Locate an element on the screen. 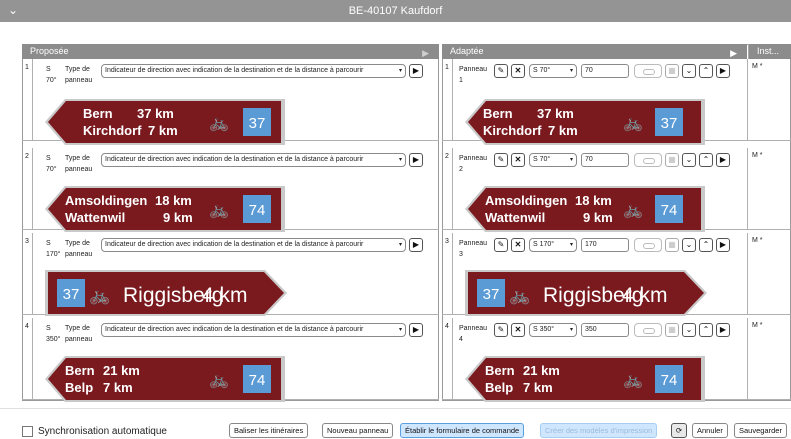 The height and width of the screenshot is (439, 791). save-button: Sauvegarder is located at coordinates (760, 430).